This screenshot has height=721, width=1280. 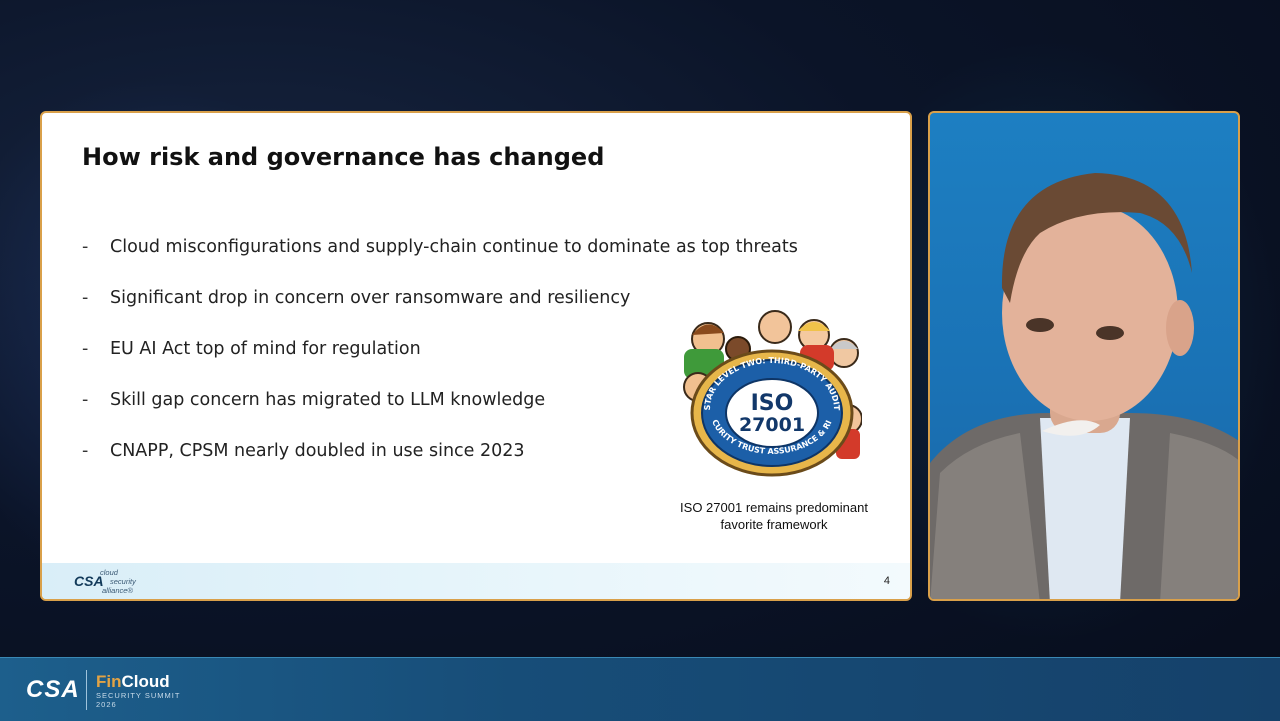 What do you see at coordinates (109, 681) in the screenshot?
I see `fincloud-fin: Fin` at bounding box center [109, 681].